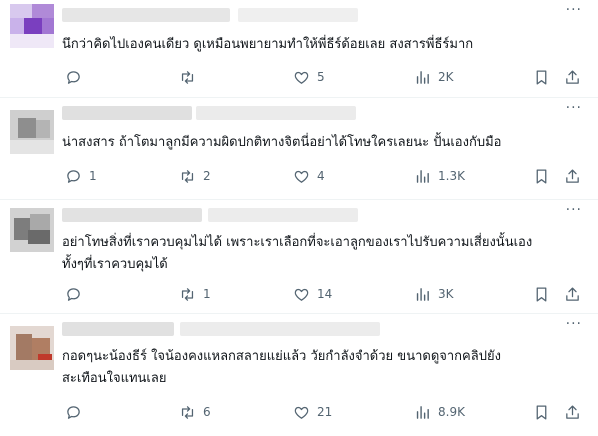  What do you see at coordinates (312, 412) in the screenshot?
I see `like-button: 21` at bounding box center [312, 412].